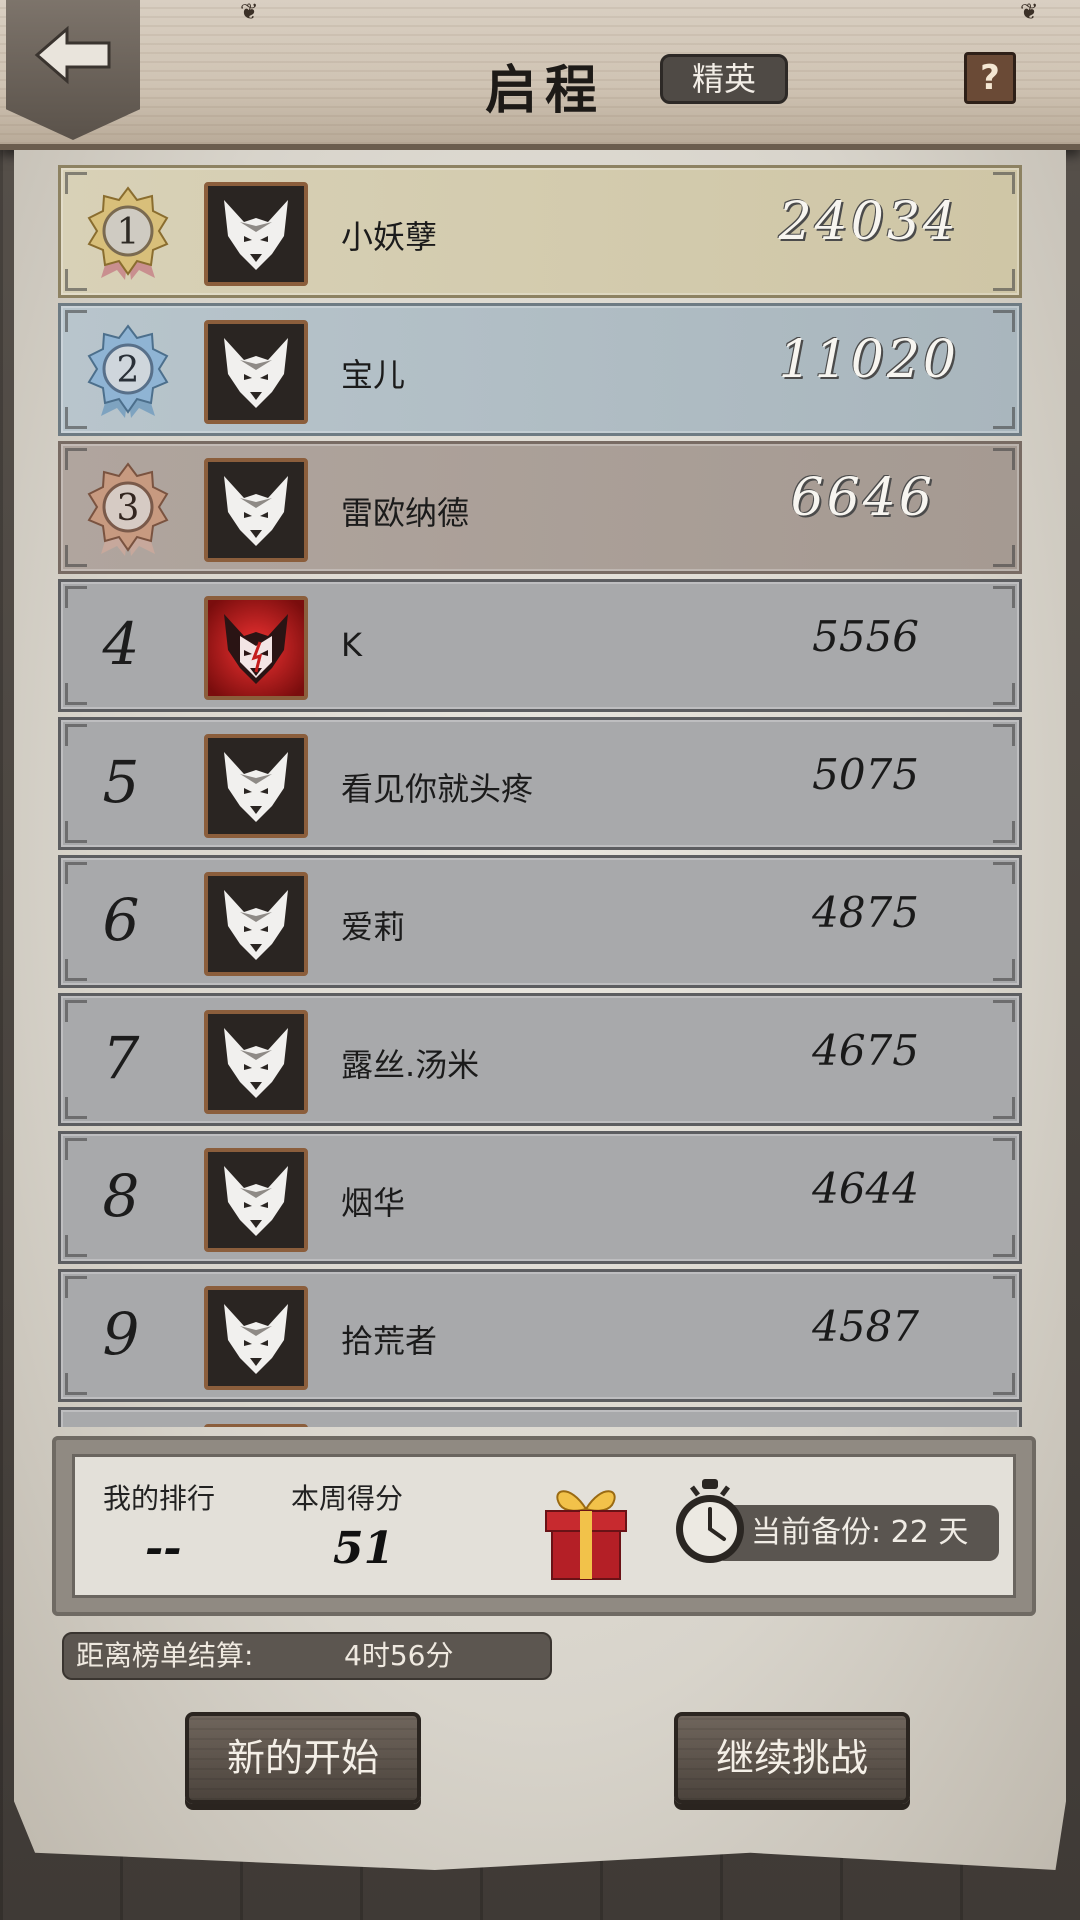  I want to click on gold-medal-icon: 1, so click(128, 233).